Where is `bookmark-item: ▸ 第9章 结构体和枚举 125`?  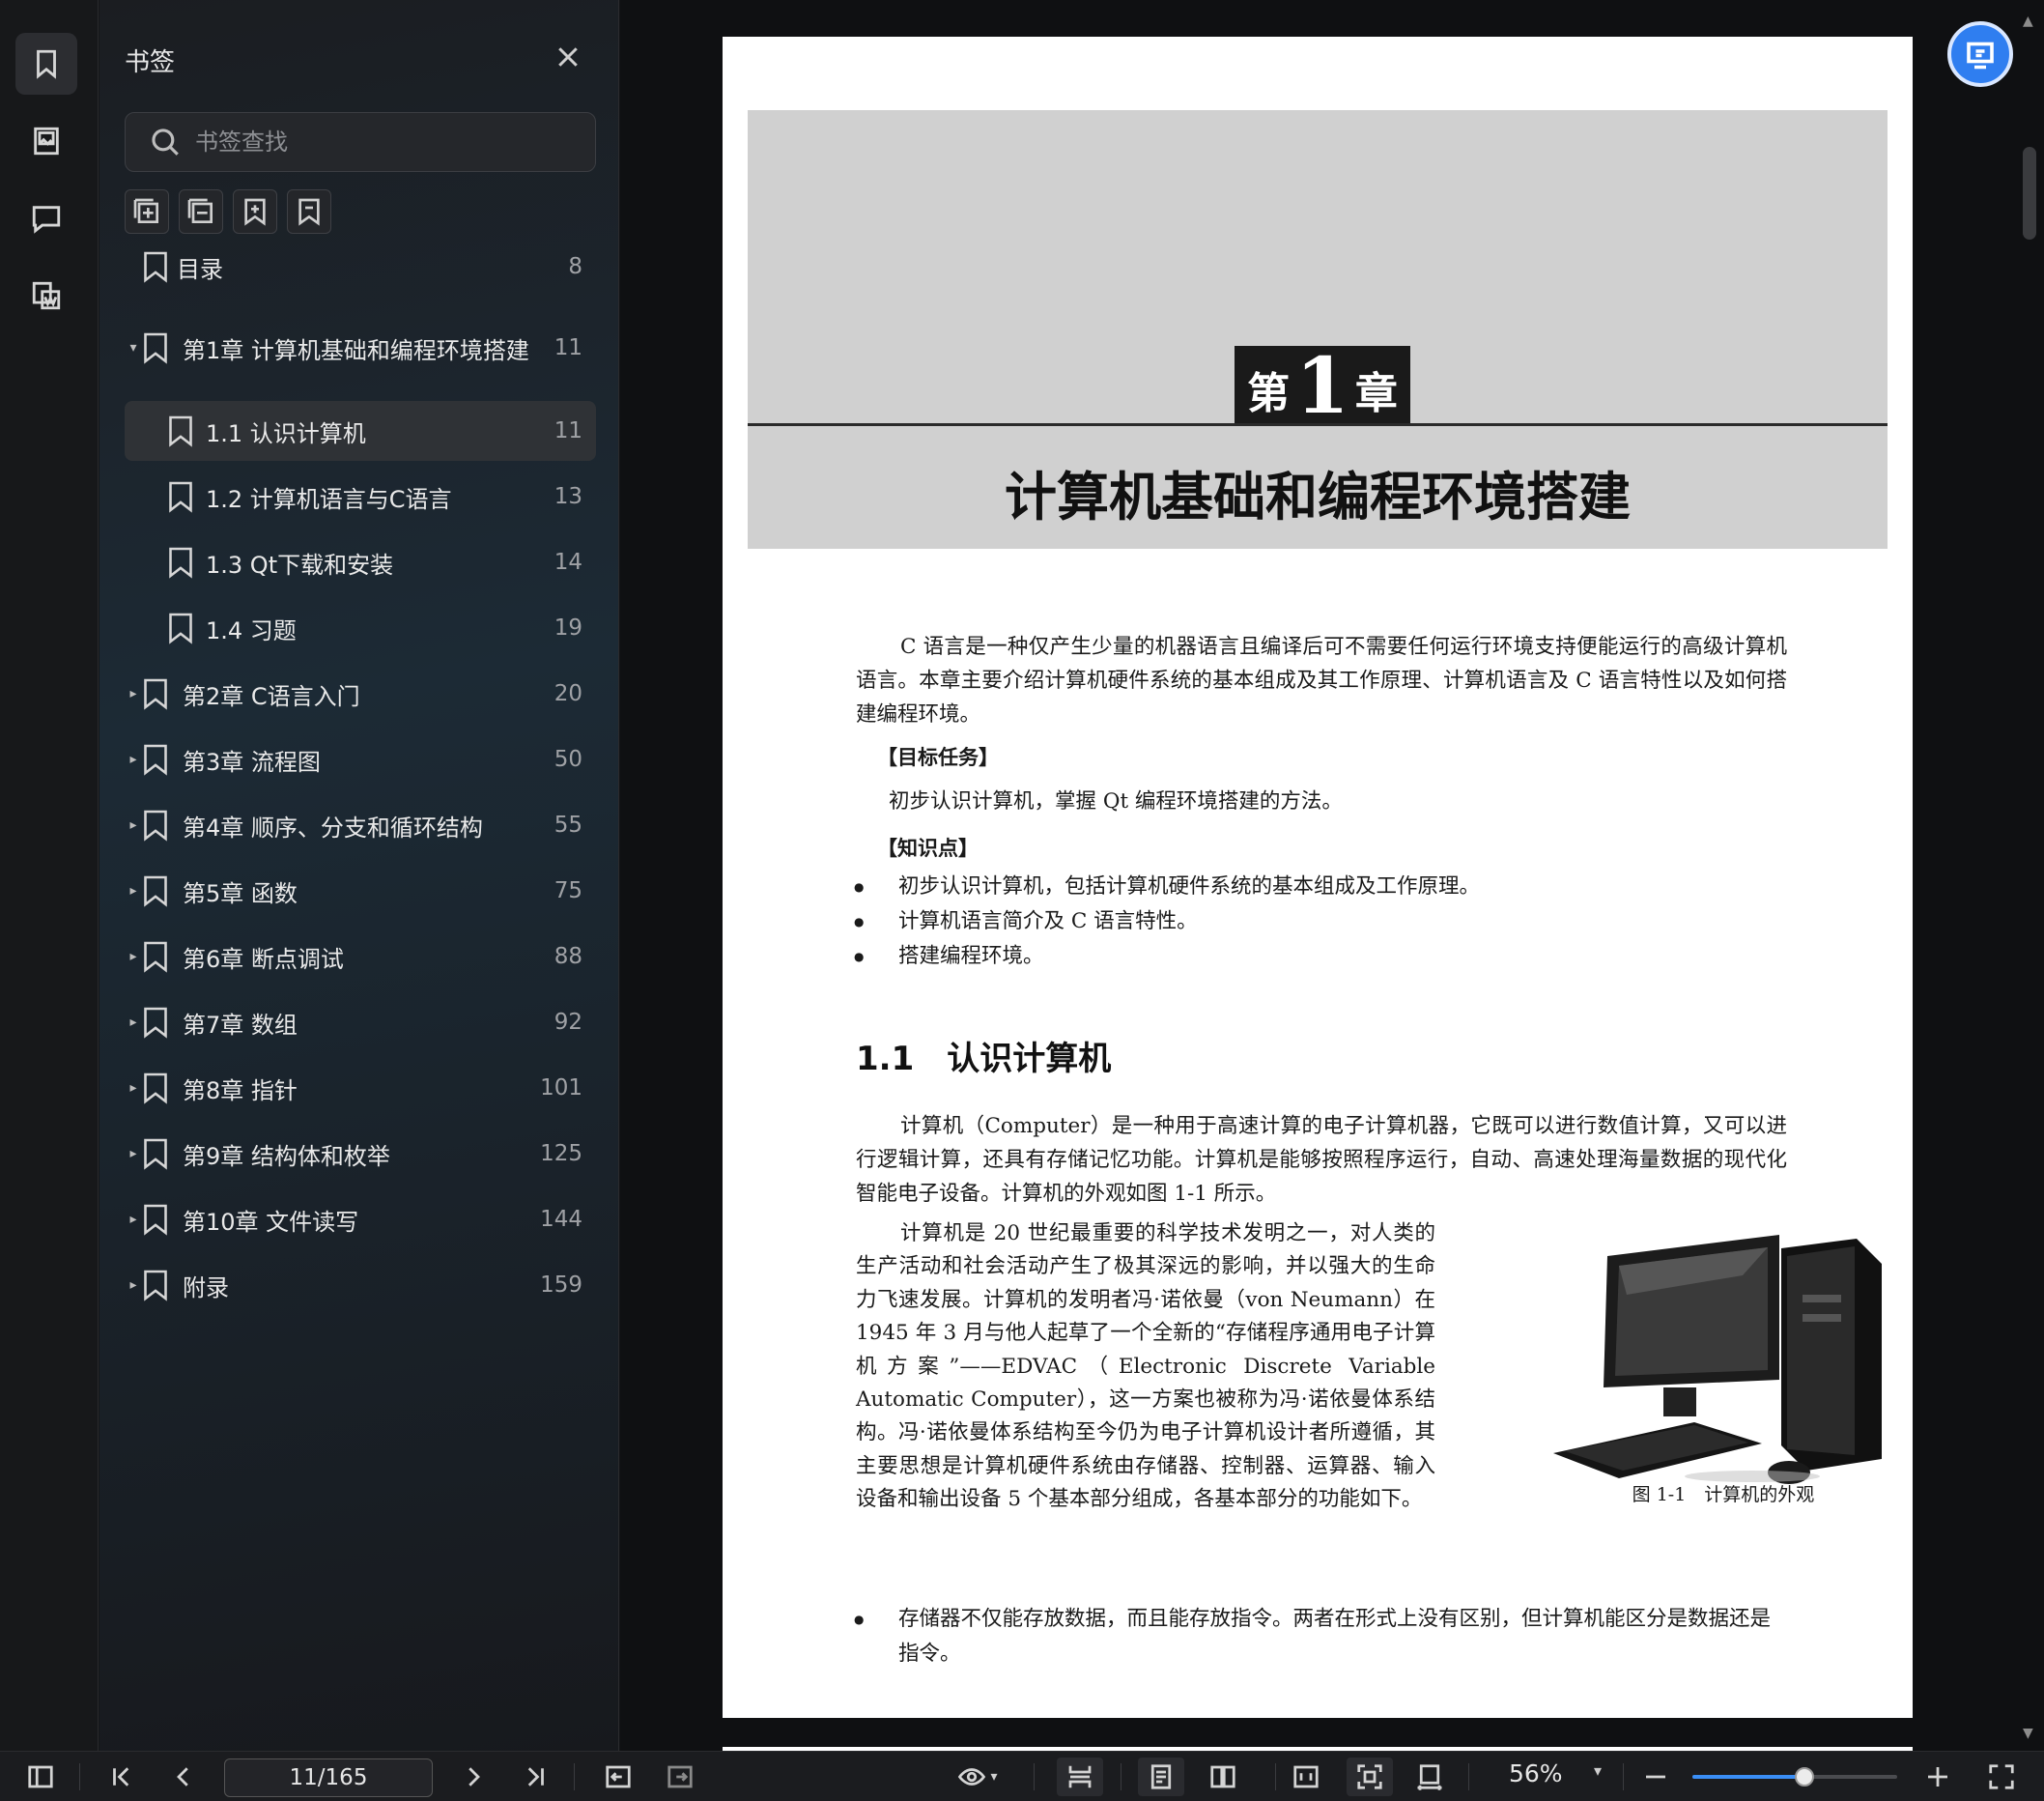
bookmark-item: ▸ 第9章 结构体和枚举 125 is located at coordinates (361, 1154).